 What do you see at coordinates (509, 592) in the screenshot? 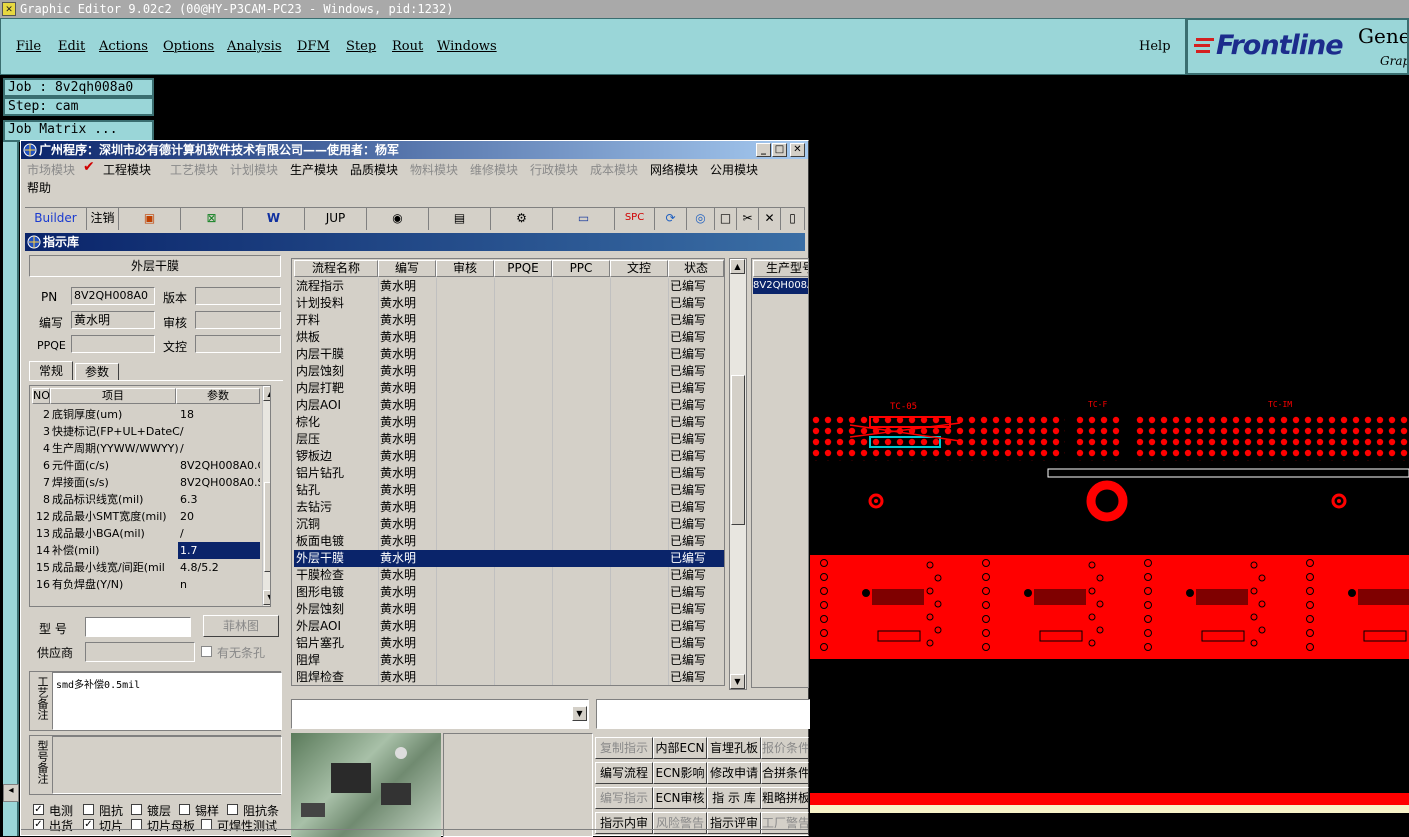
I see `flow-row: 图形电镀黄水明已编写` at bounding box center [509, 592].